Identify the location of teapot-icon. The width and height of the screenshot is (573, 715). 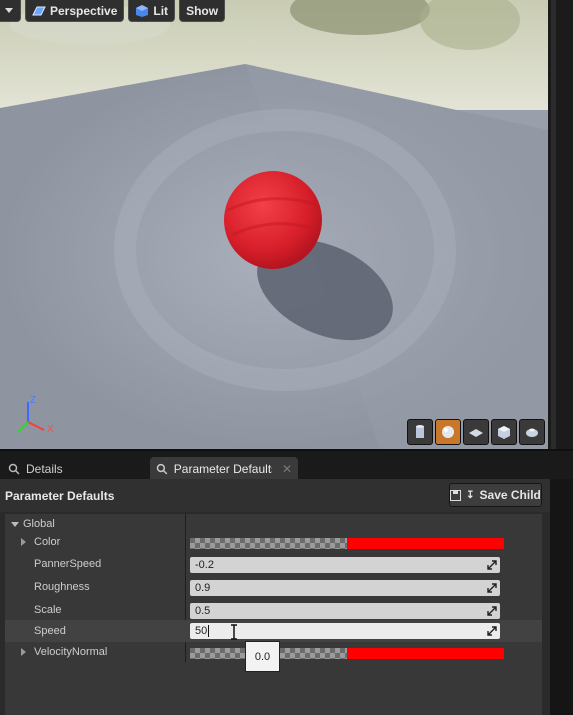
(532, 432).